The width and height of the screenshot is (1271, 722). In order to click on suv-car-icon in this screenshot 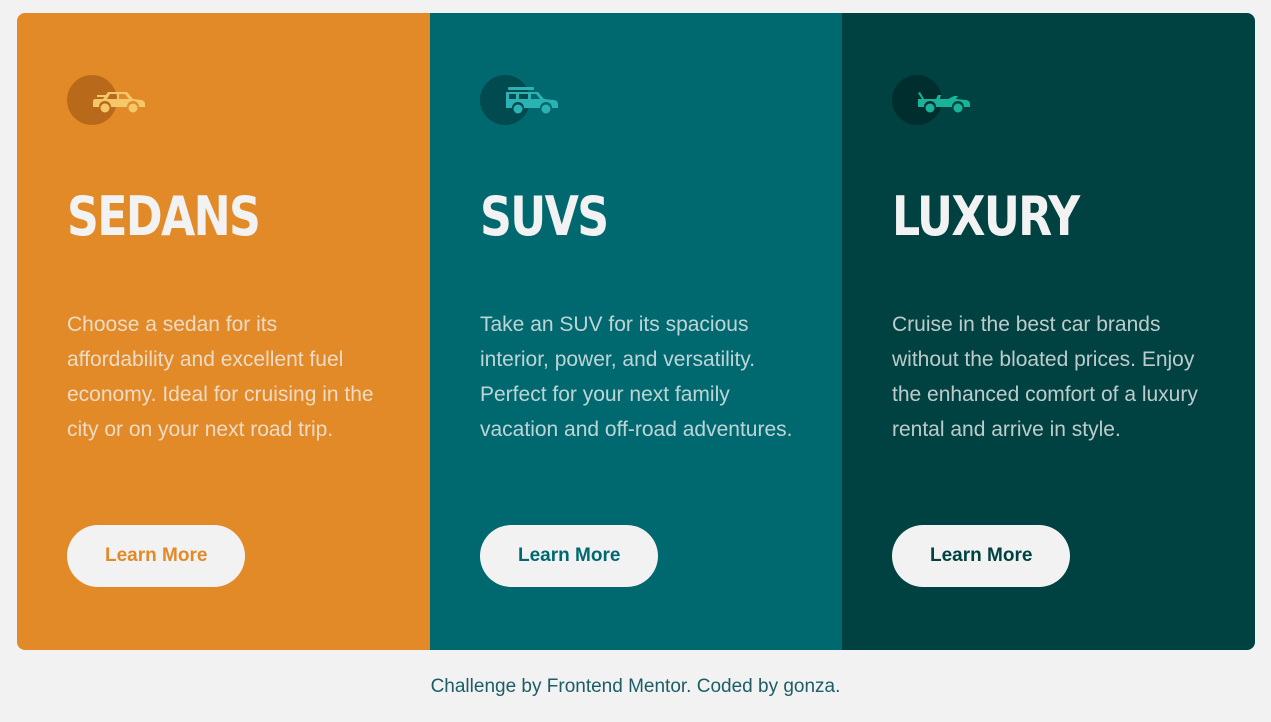, I will do `click(532, 100)`.